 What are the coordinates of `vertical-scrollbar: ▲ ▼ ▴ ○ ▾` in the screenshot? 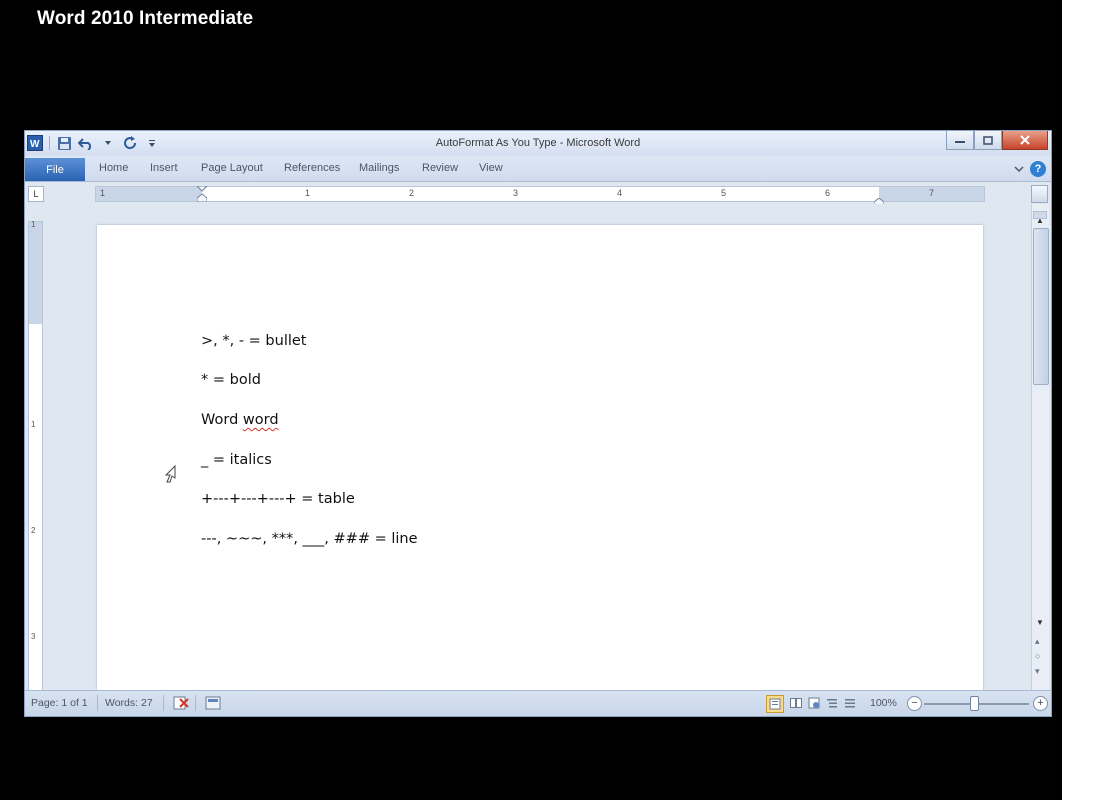 It's located at (1040, 447).